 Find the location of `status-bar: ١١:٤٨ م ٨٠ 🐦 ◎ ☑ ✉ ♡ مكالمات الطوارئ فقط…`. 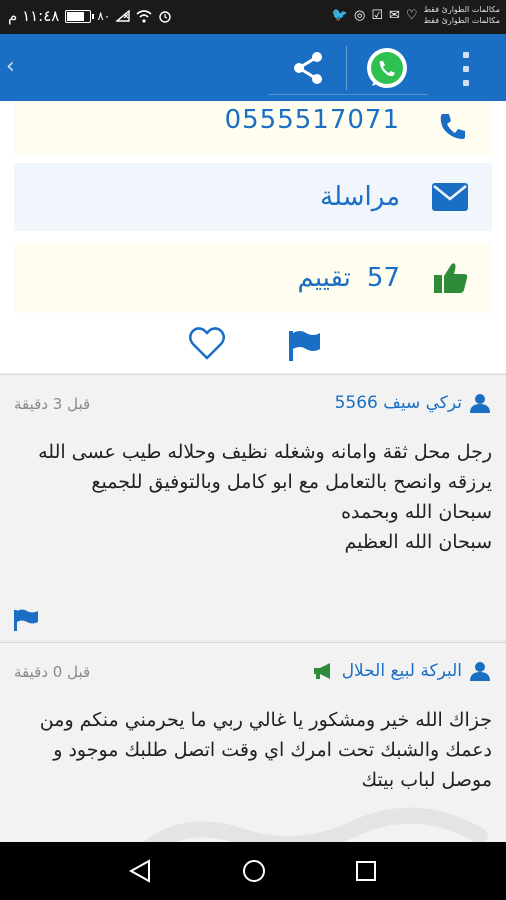

status-bar: ١١:٤٨ م ٨٠ 🐦 ◎ ☑ ✉ ♡ مكالمات الطوارئ فقط… is located at coordinates (253, 17).